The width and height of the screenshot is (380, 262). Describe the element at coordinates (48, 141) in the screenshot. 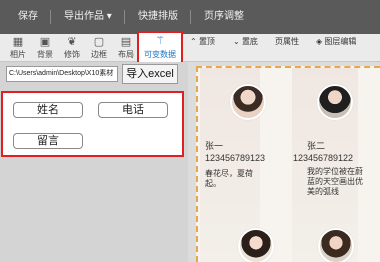

I see `field-message-button: 留言` at that location.